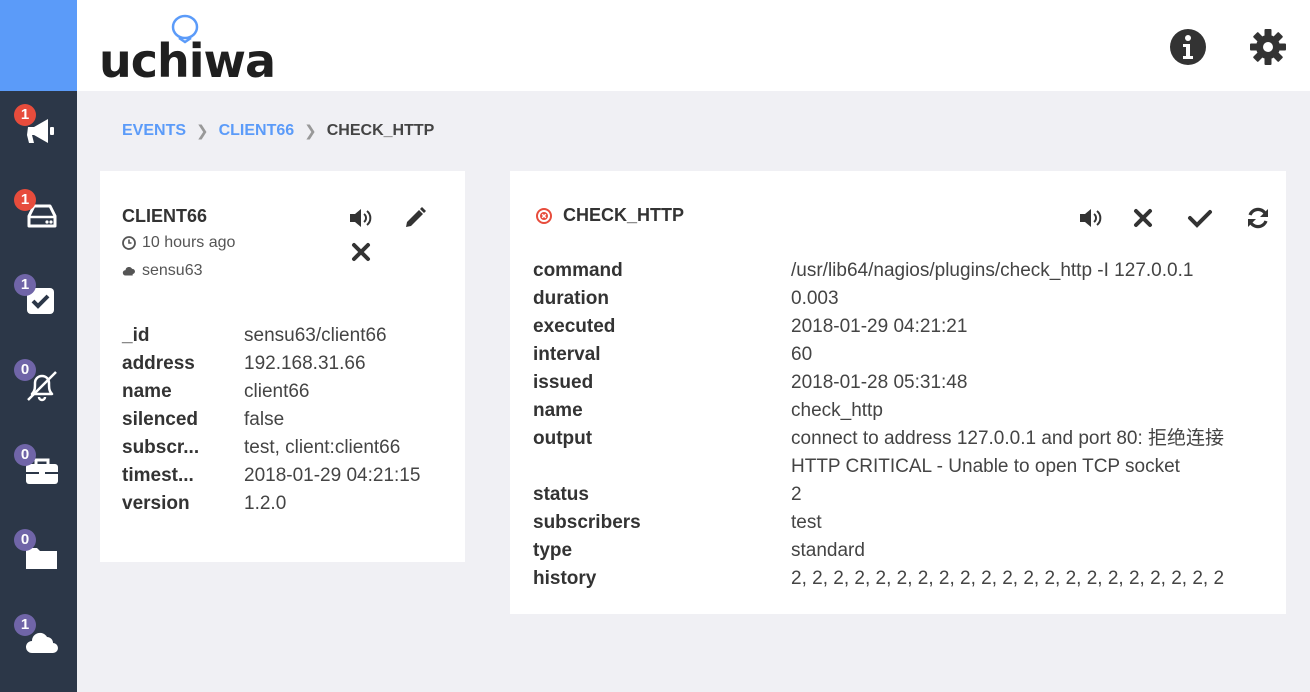  Describe the element at coordinates (38, 641) in the screenshot. I see `sidebar-item-datacenters: 1` at that location.